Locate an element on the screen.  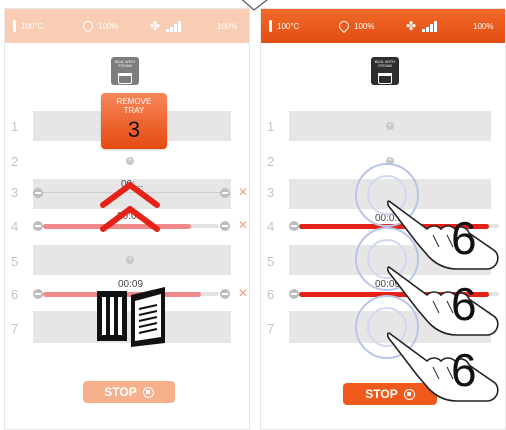
alert-subtitle: TRAY is located at coordinates (134, 110).